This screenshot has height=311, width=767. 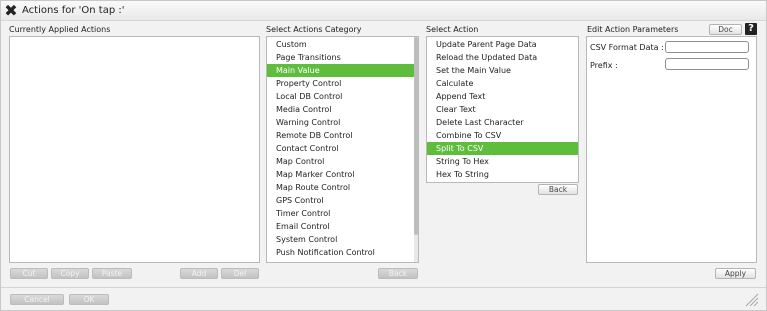 What do you see at coordinates (502, 57) in the screenshot?
I see `action-list-item: Reload the Updated Data` at bounding box center [502, 57].